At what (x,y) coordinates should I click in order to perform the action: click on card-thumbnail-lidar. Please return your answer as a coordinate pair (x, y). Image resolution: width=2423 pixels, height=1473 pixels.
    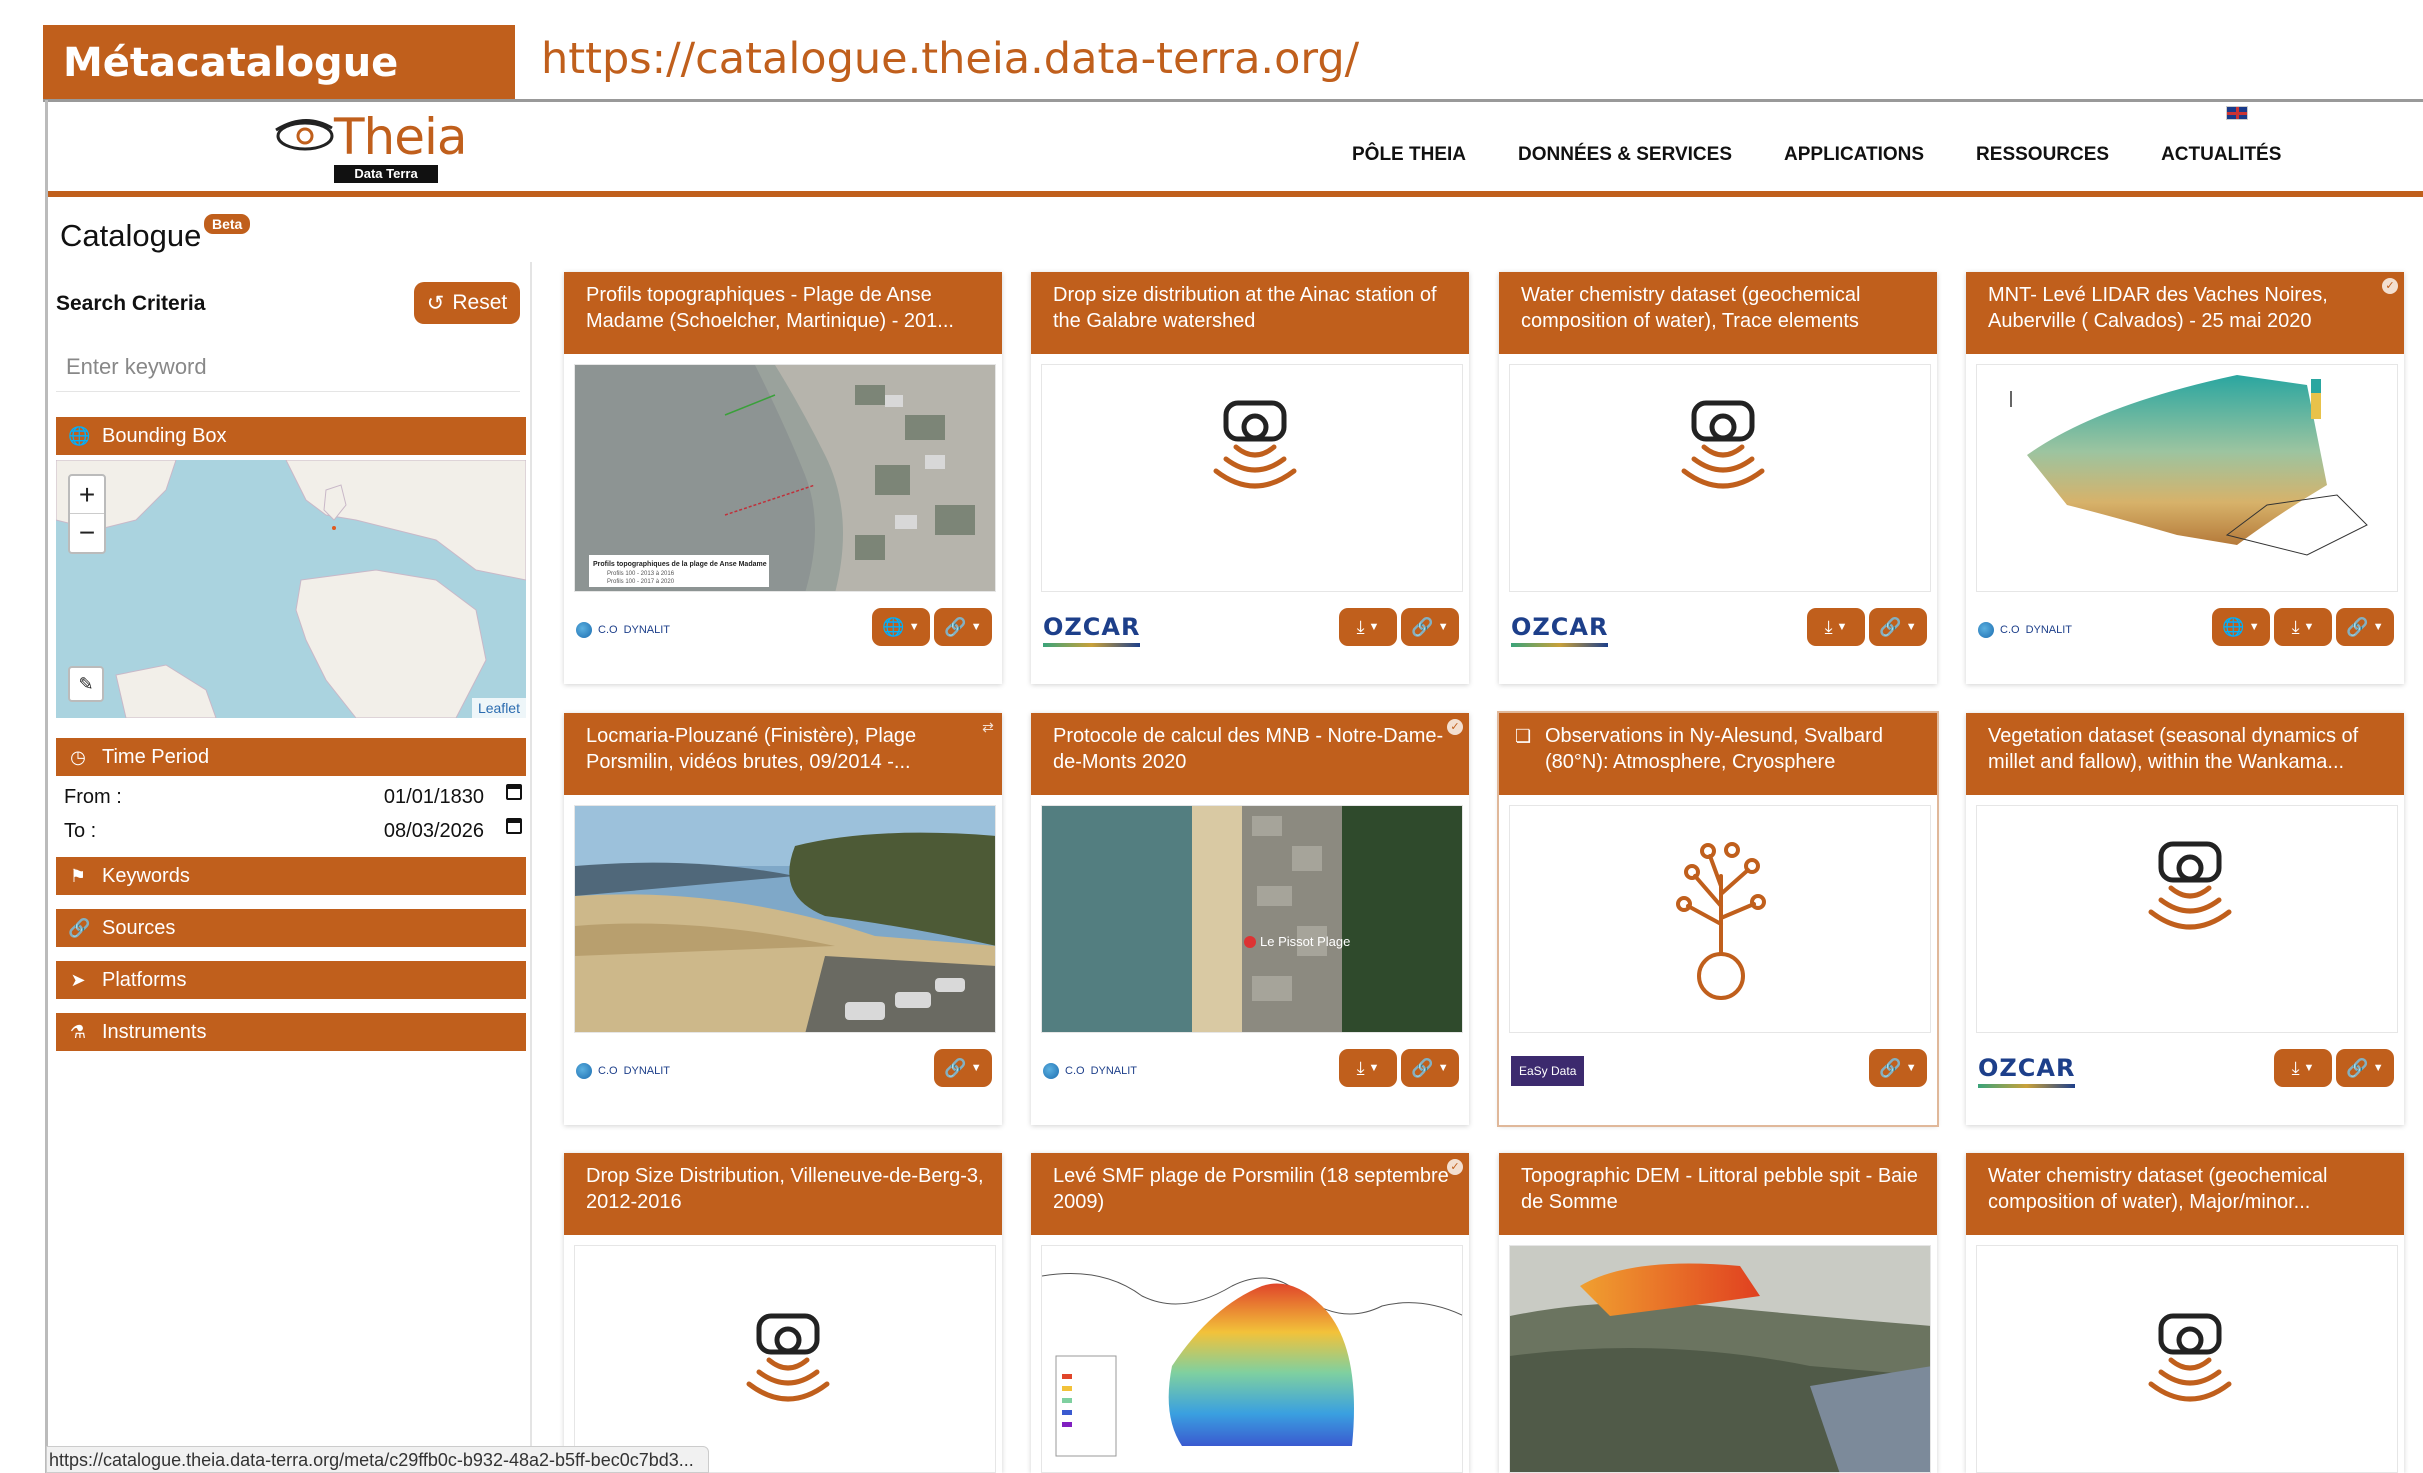
    Looking at the image, I should click on (2187, 478).